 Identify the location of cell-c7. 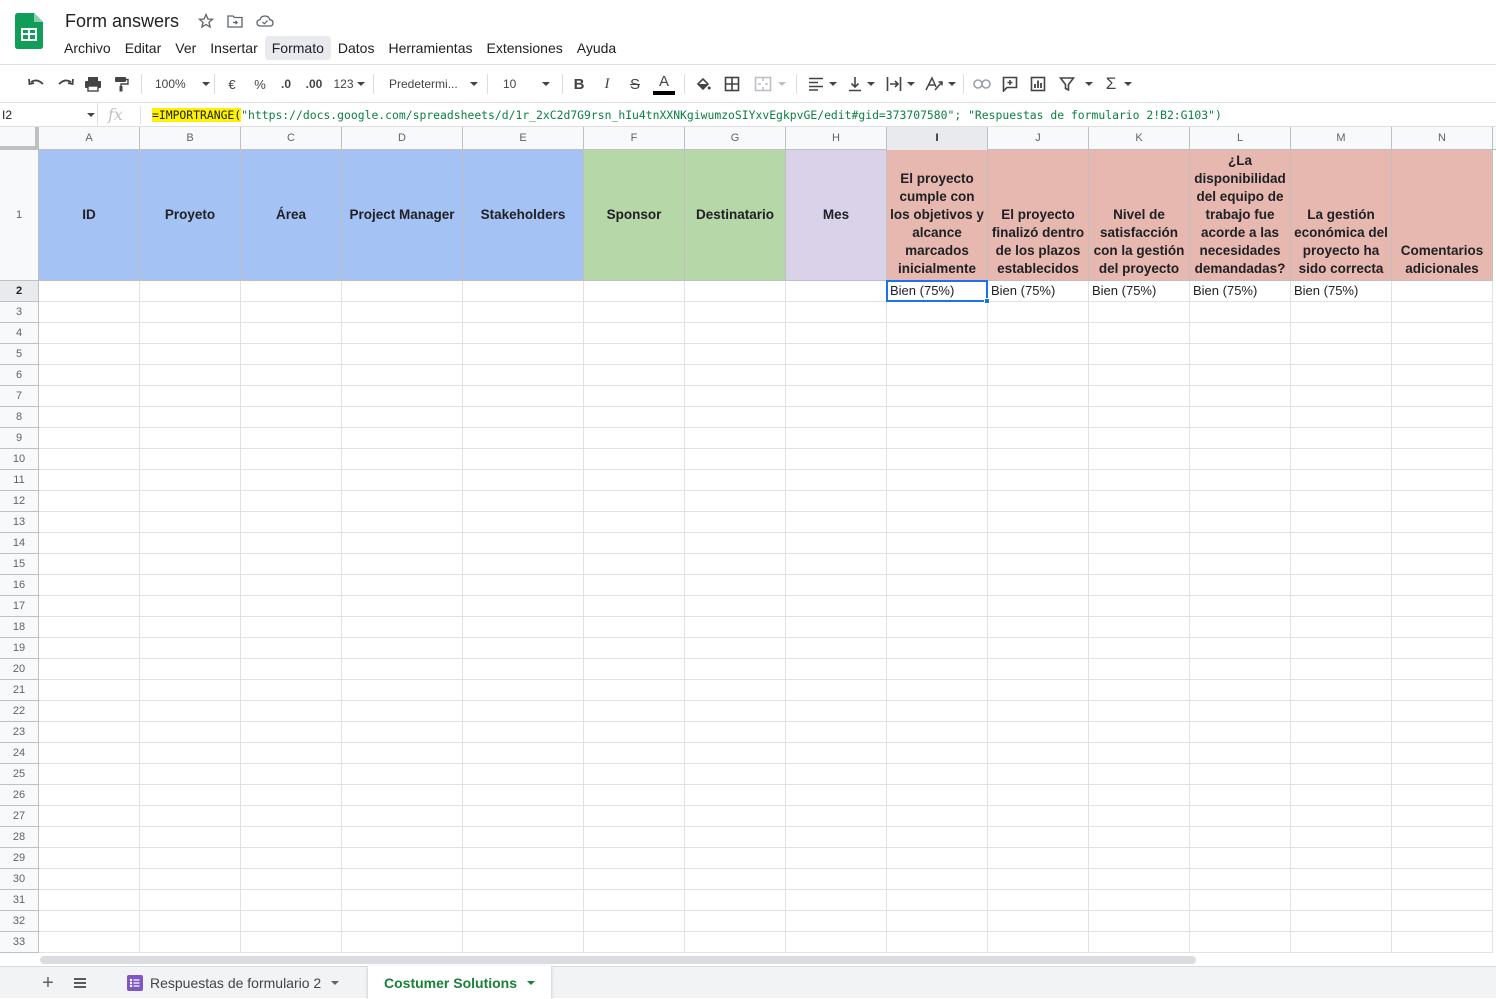
(291, 396).